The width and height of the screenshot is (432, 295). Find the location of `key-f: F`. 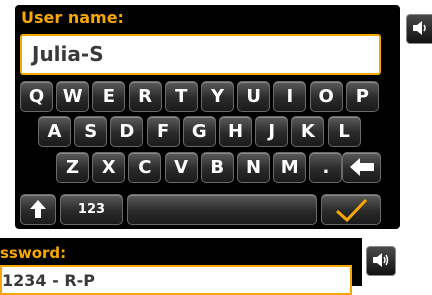

key-f: F is located at coordinates (163, 131).